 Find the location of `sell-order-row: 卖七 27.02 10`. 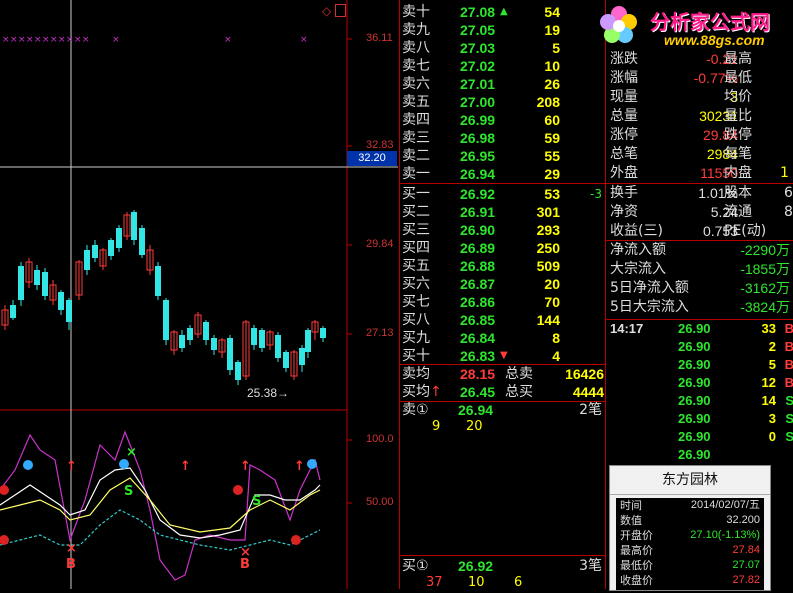

sell-order-row: 卖七 27.02 10 is located at coordinates (503, 66).